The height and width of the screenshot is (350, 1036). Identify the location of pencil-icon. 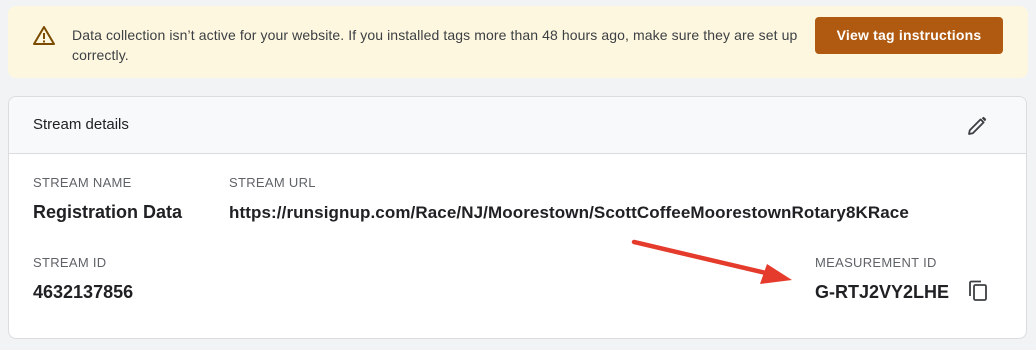
(977, 126).